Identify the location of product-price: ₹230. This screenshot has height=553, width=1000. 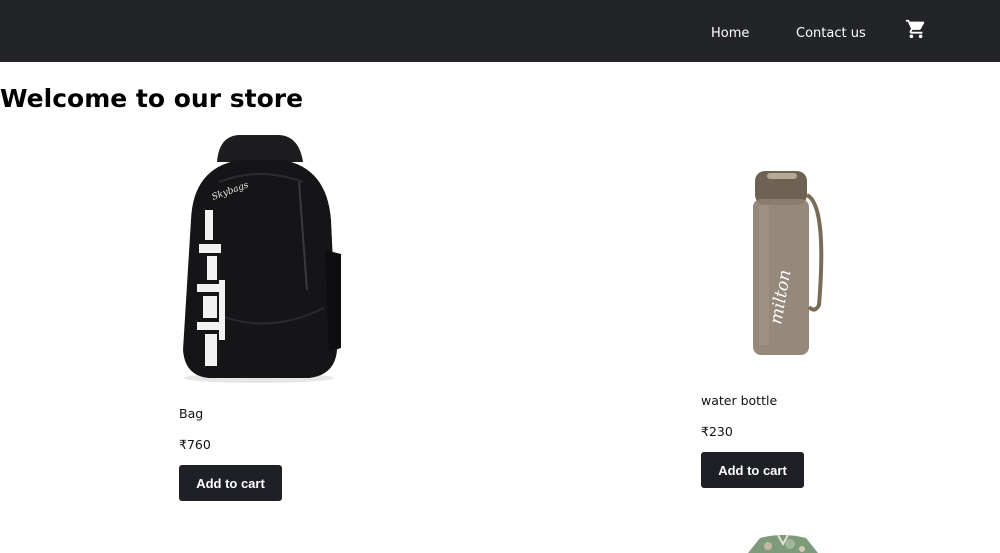
(717, 431).